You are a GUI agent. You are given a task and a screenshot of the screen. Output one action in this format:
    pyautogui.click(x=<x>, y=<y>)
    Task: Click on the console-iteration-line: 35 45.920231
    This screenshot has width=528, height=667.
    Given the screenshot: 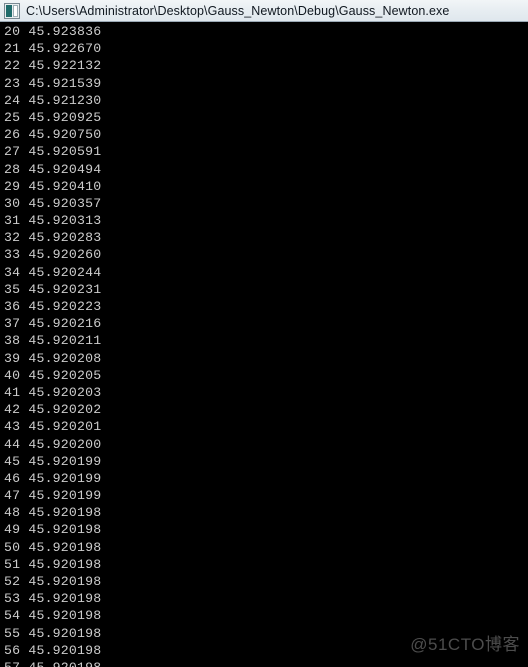 What is the action you would take?
    pyautogui.click(x=53, y=289)
    